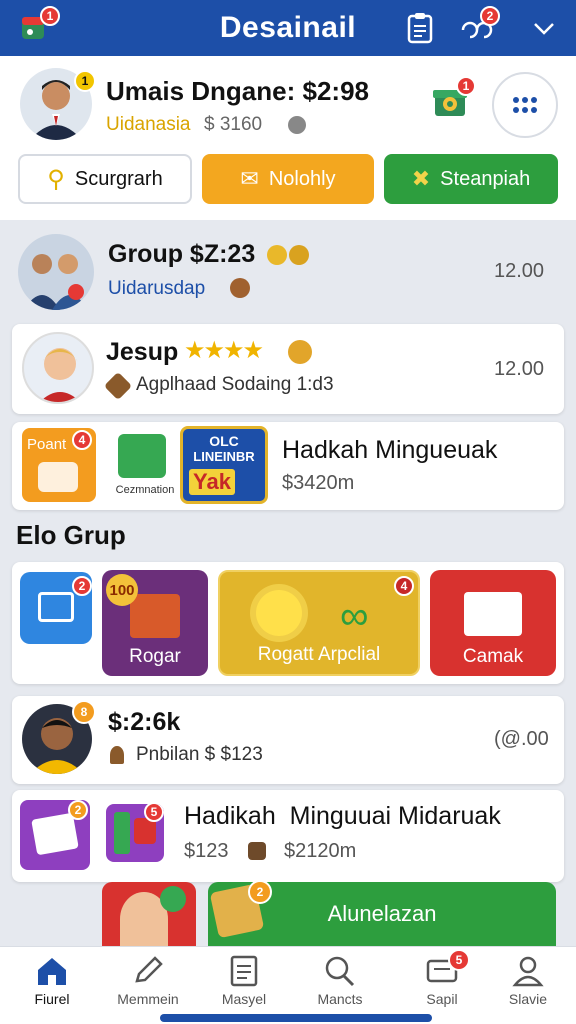  I want to click on pot-icon, so click(257, 851).